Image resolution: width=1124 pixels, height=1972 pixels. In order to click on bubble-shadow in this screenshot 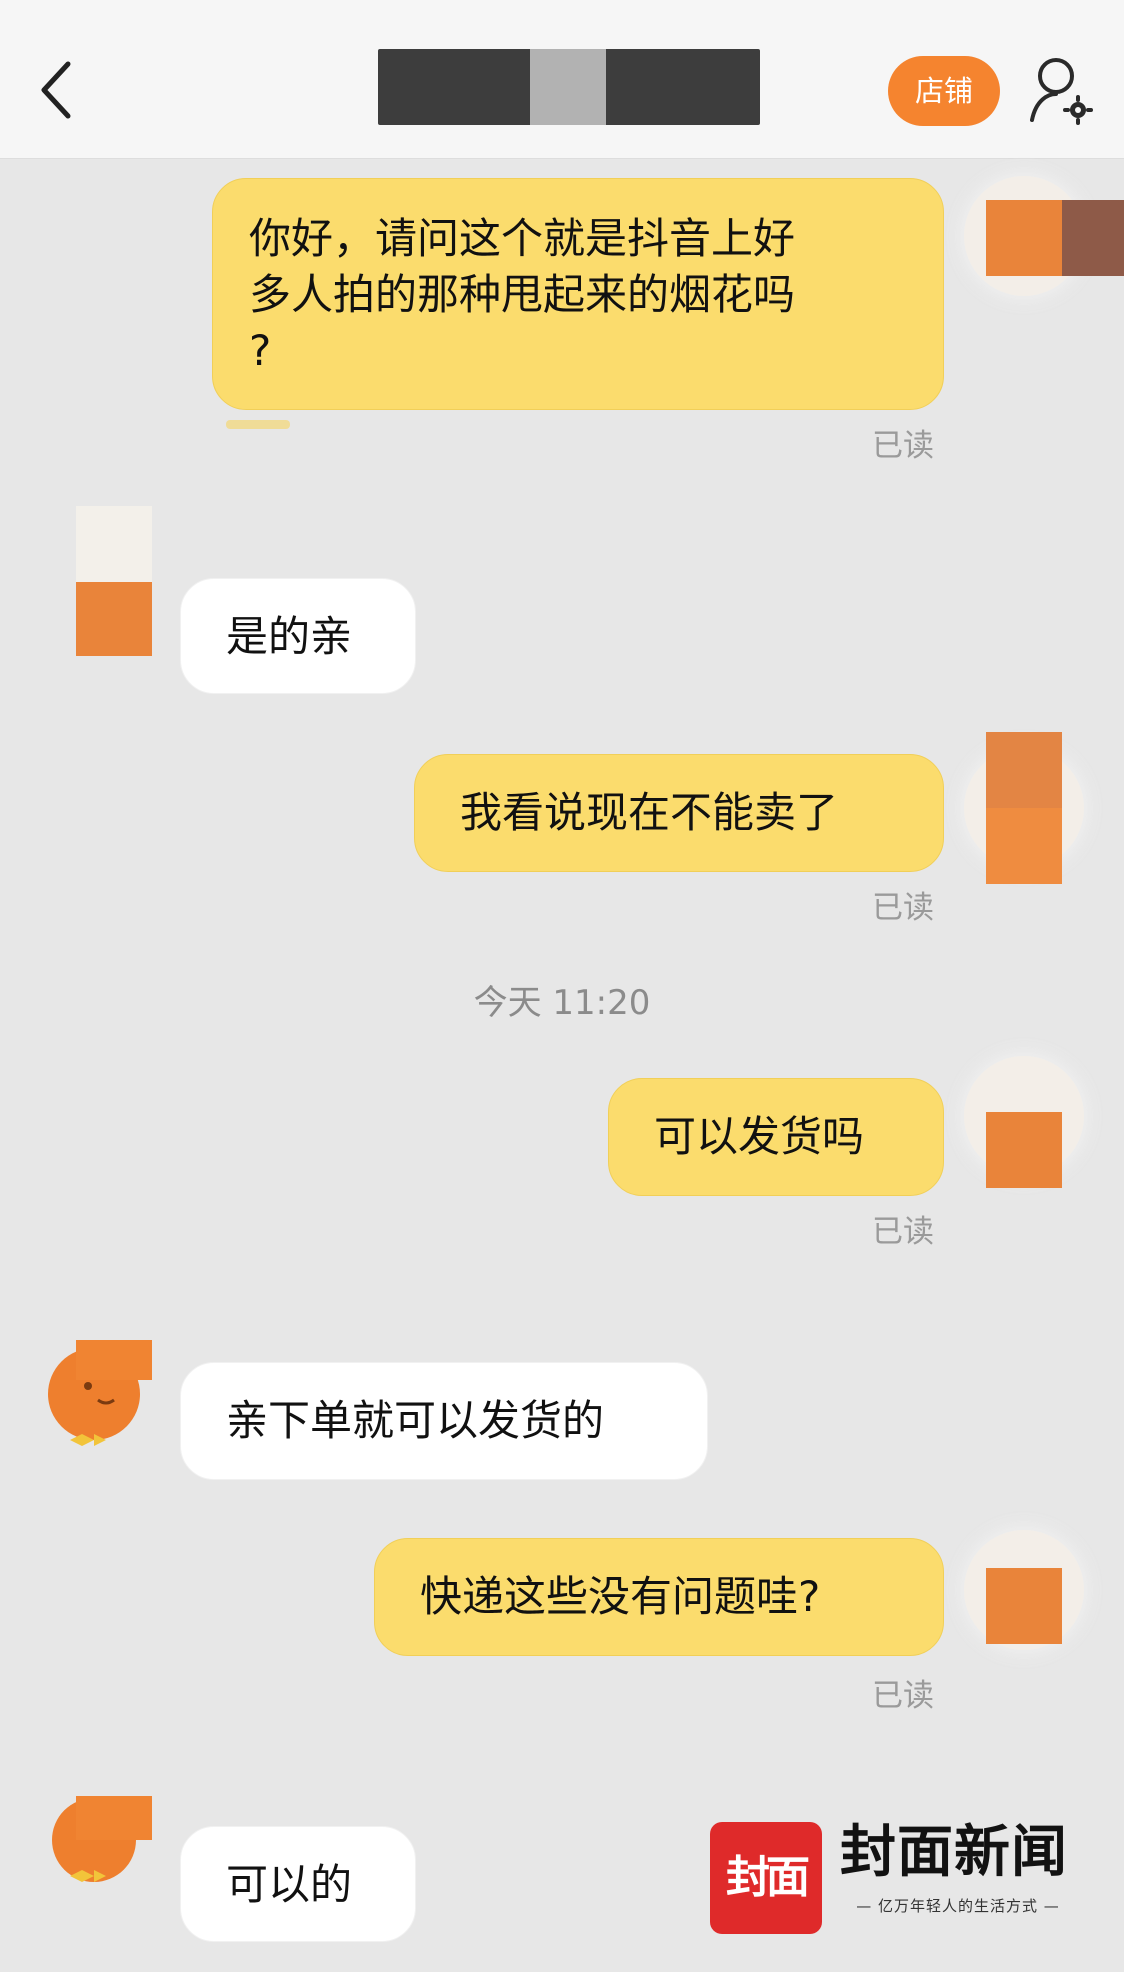, I will do `click(258, 424)`.